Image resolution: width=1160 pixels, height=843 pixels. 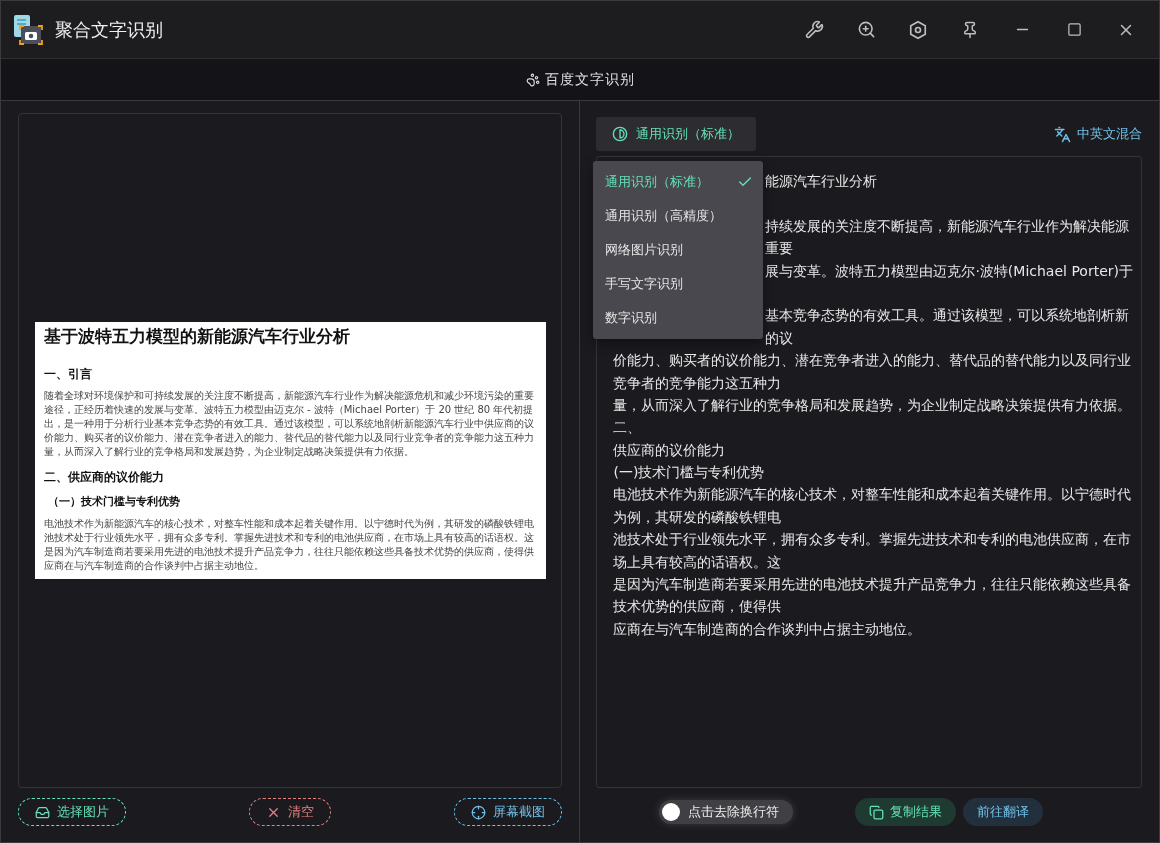 I want to click on window-title: 聚合文字识别, so click(x=109, y=29).